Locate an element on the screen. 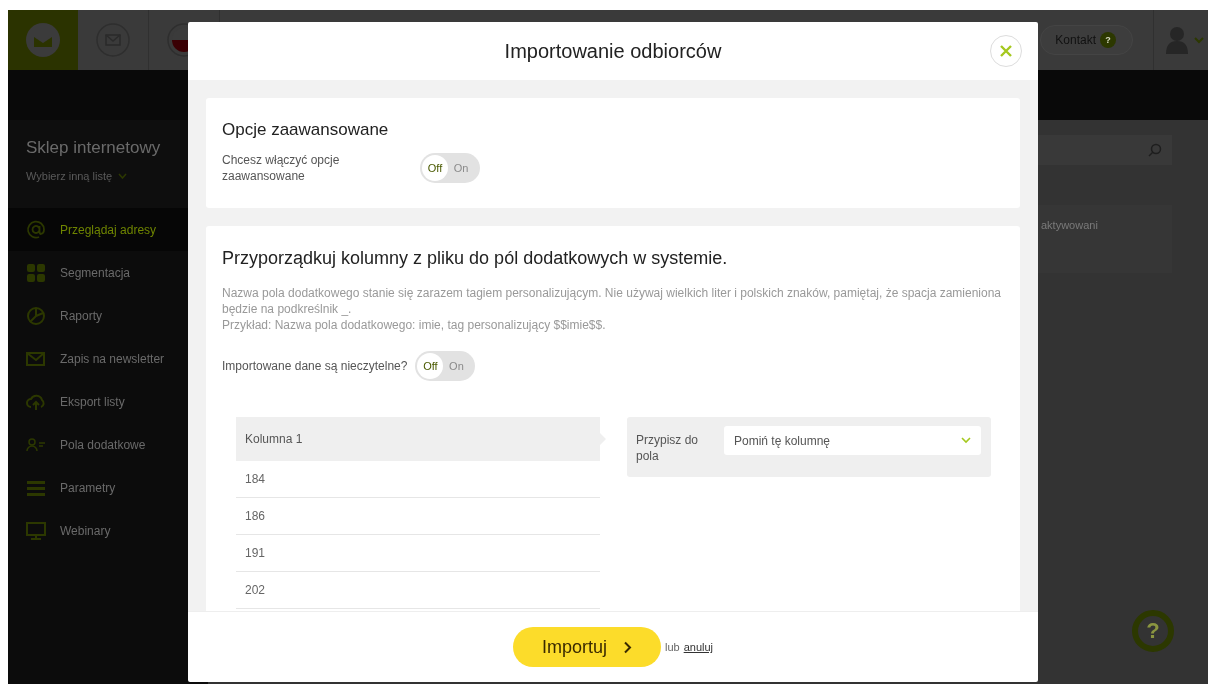 Image resolution: width=1208 pixels, height=684 pixels. list-title: Sklep internetowy is located at coordinates (94, 148).